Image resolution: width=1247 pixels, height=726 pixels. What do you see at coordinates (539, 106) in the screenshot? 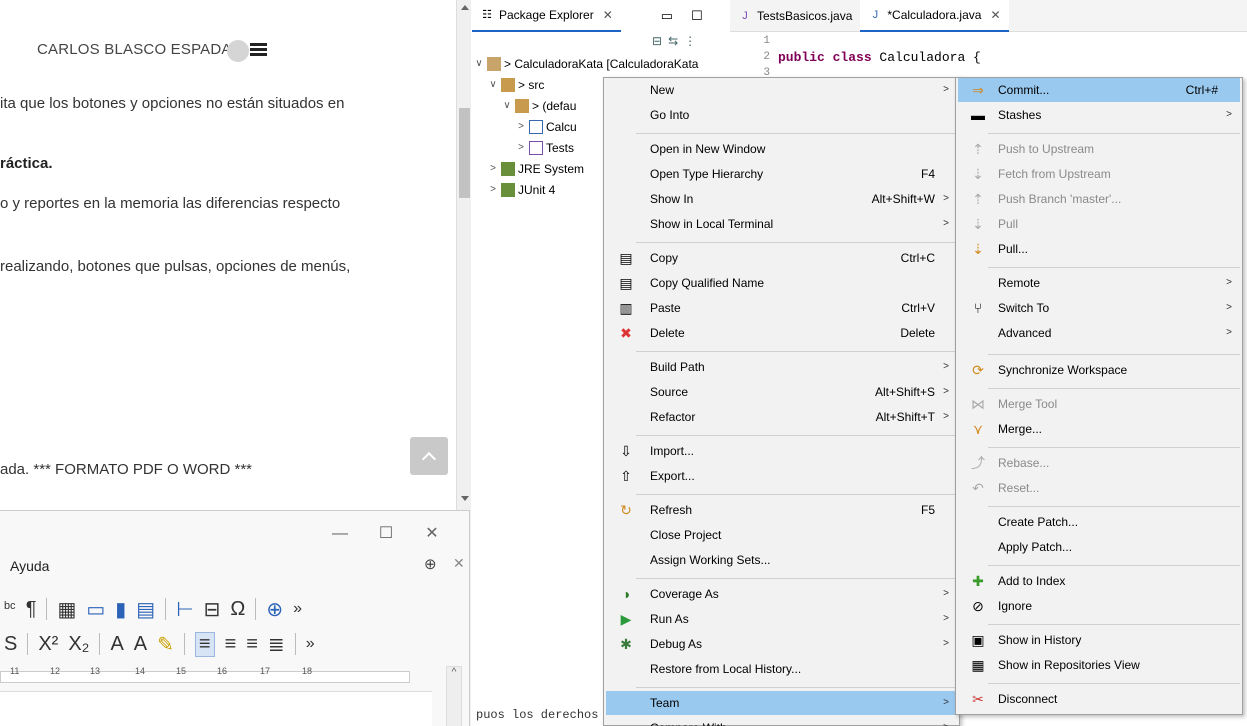
I see `tree-item-default-package: ∨ > (defau` at bounding box center [539, 106].